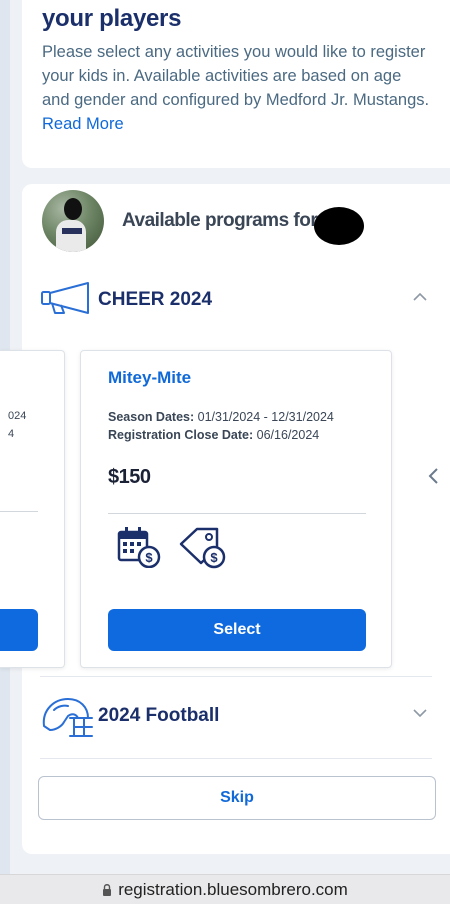 This screenshot has height=904, width=450. I want to click on programs-heading: Available programs for, so click(220, 220).